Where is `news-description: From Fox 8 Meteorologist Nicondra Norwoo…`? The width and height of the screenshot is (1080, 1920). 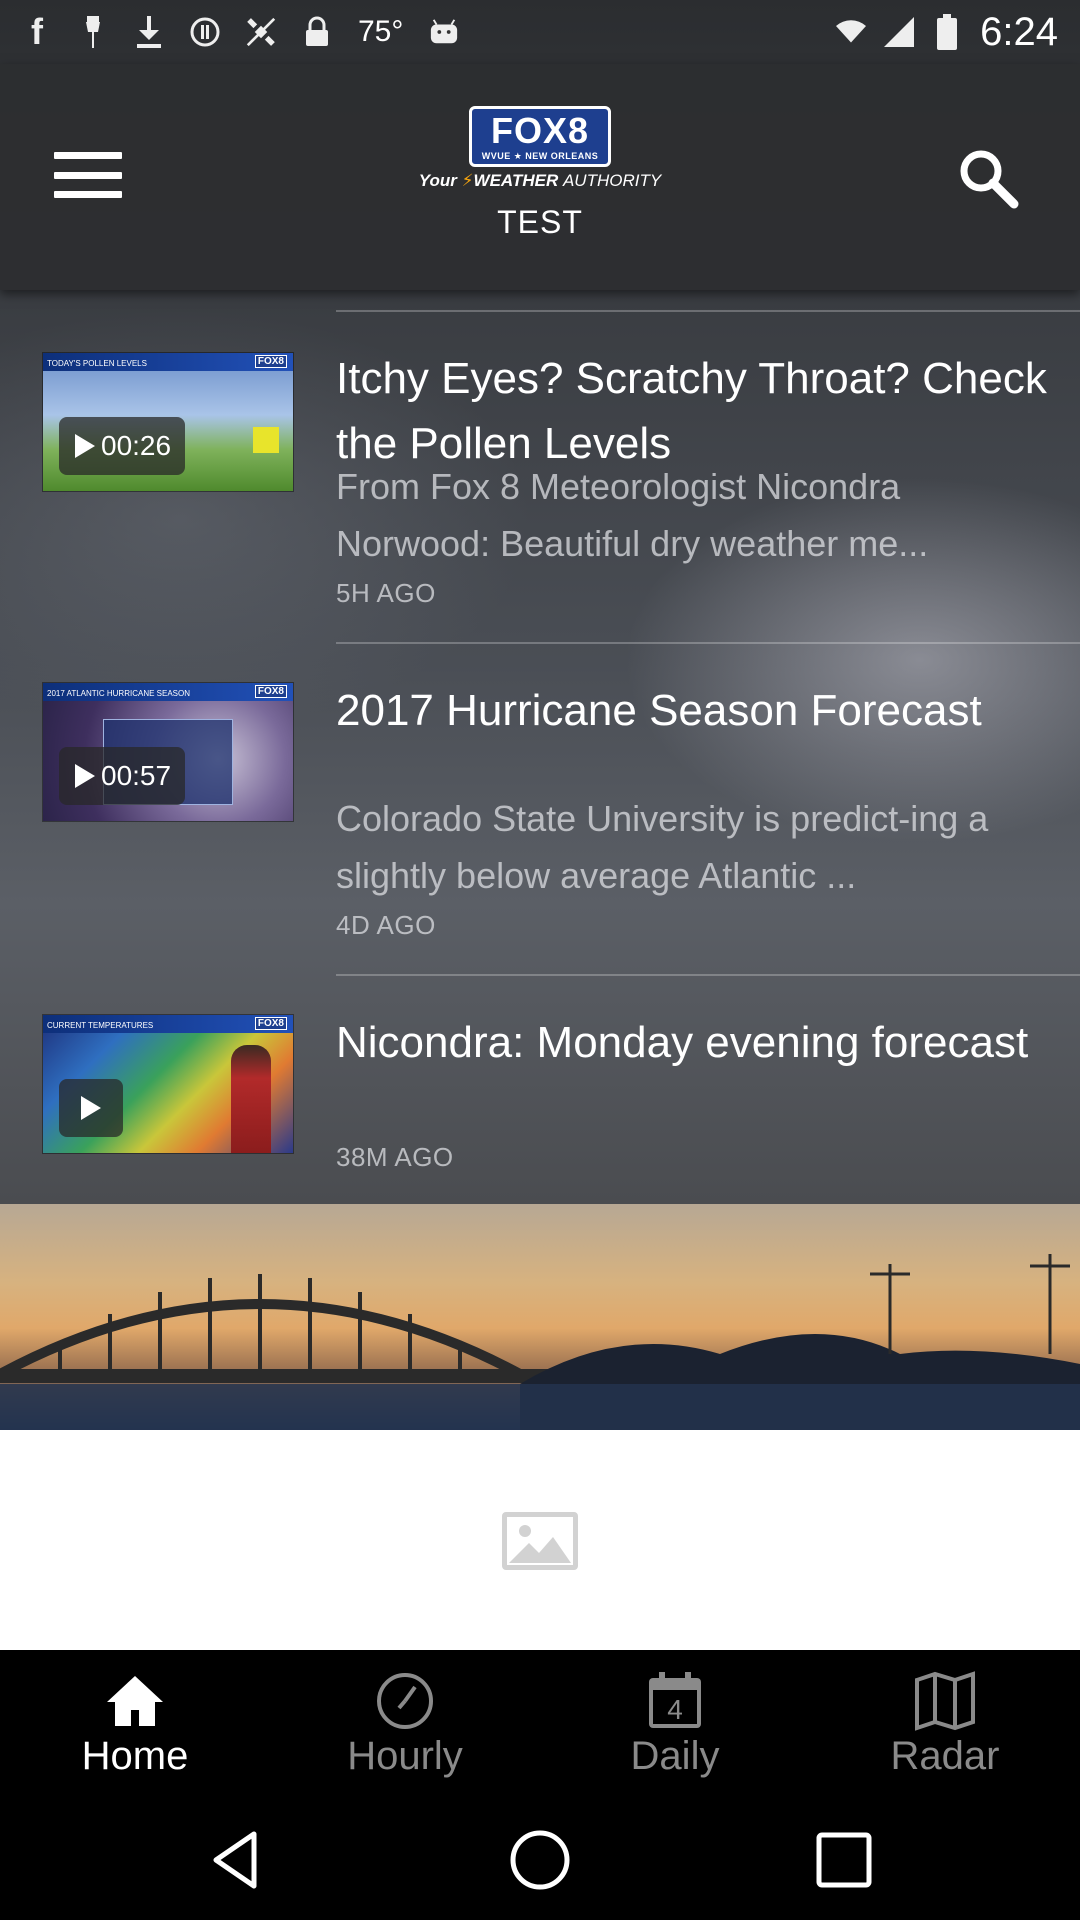 news-description: From Fox 8 Meteorologist Nicondra Norwoo… is located at coordinates (632, 515).